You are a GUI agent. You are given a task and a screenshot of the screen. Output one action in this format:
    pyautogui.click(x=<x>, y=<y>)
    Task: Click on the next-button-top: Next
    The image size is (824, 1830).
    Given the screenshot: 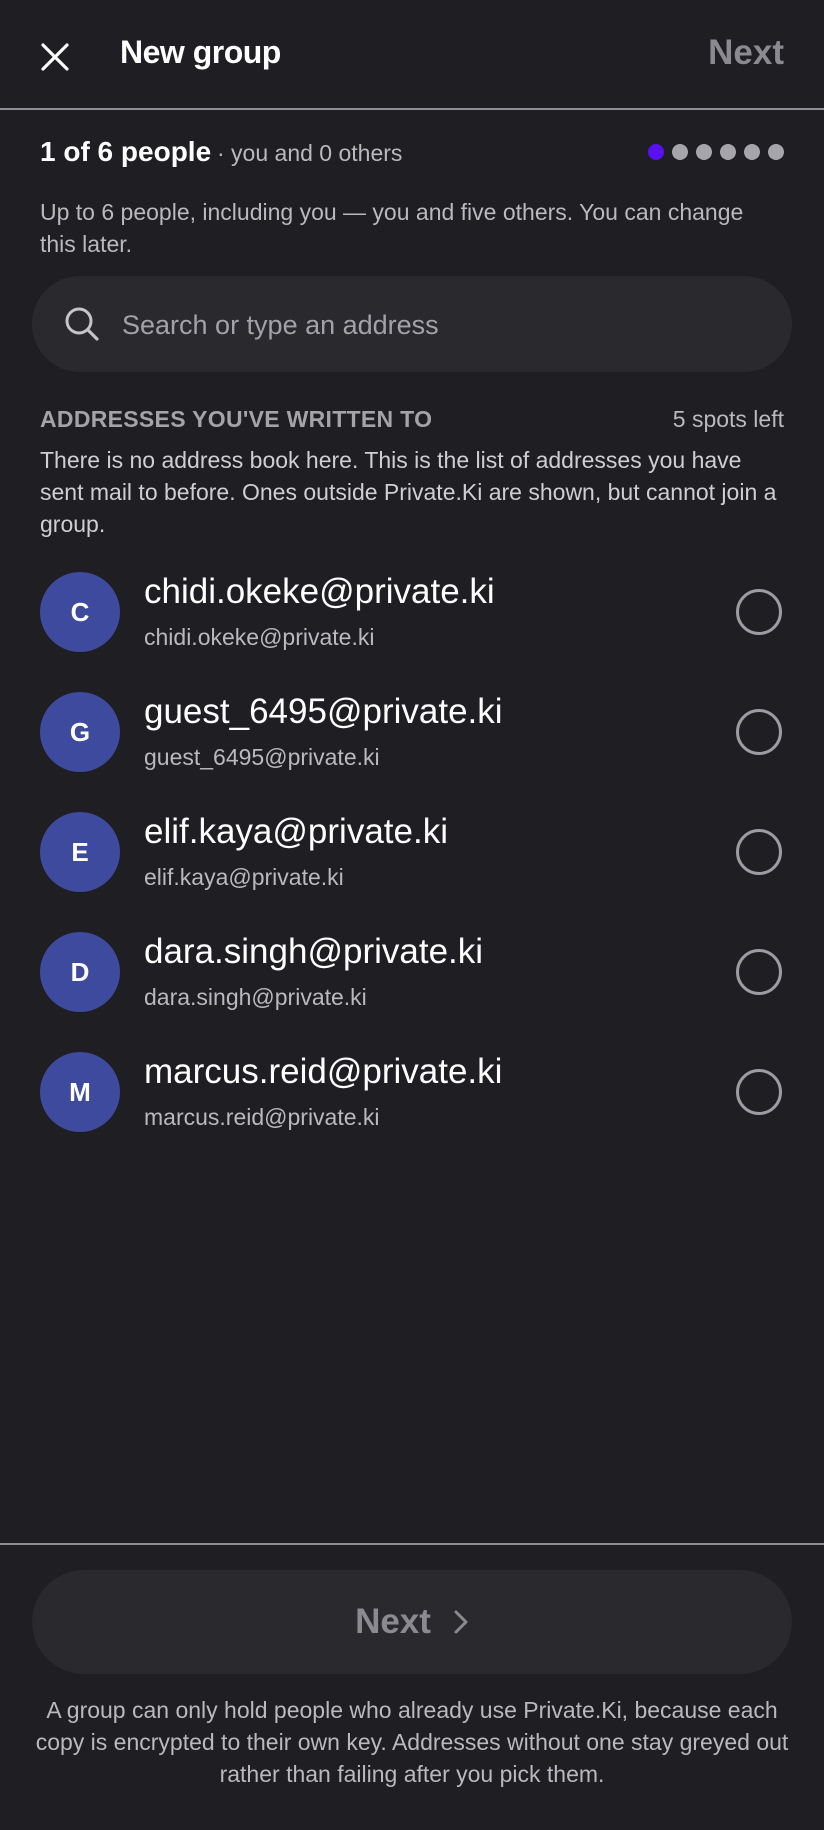 What is the action you would take?
    pyautogui.click(x=746, y=53)
    